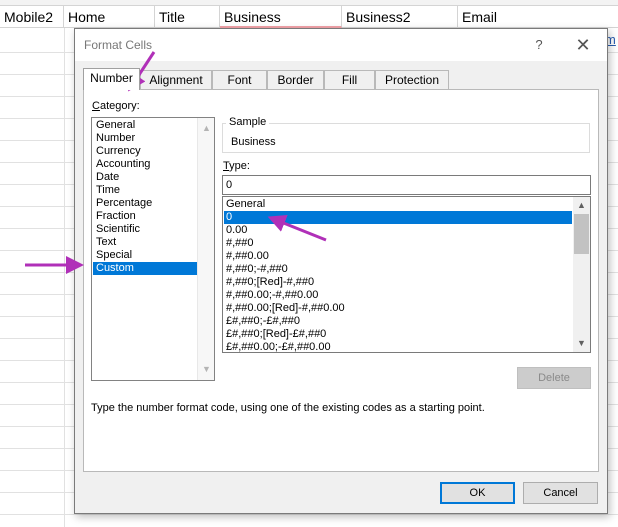  What do you see at coordinates (281, 17) in the screenshot?
I see `cell-business: Business` at bounding box center [281, 17].